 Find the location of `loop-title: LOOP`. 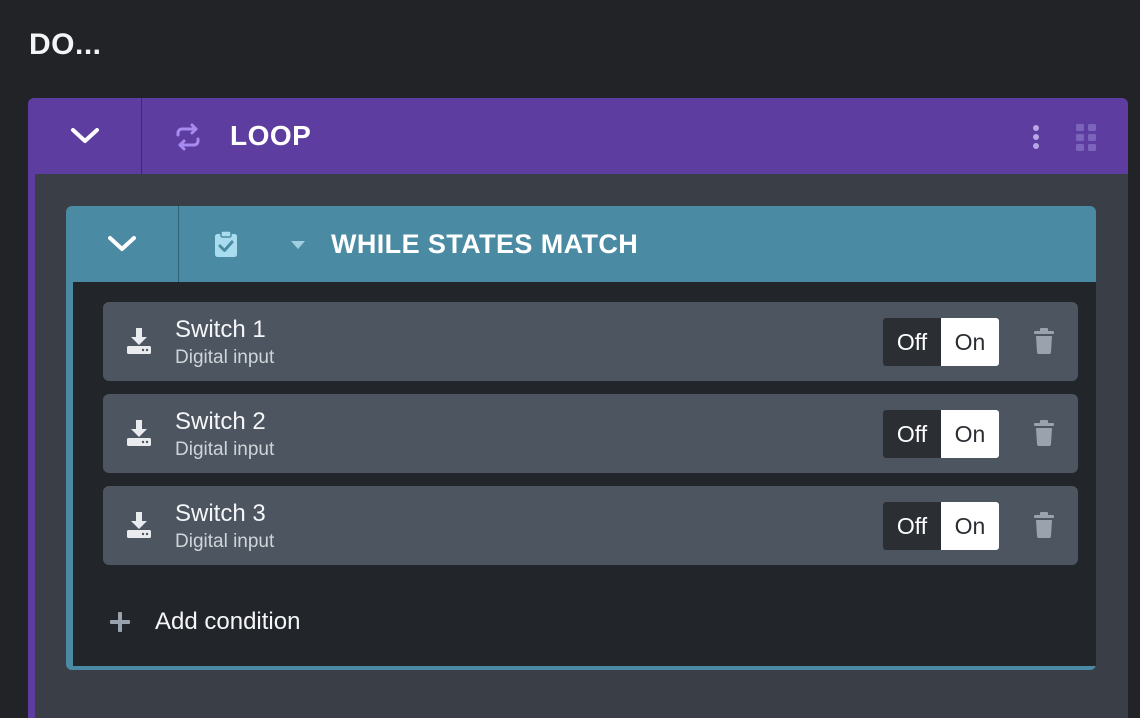

loop-title: LOOP is located at coordinates (271, 135).